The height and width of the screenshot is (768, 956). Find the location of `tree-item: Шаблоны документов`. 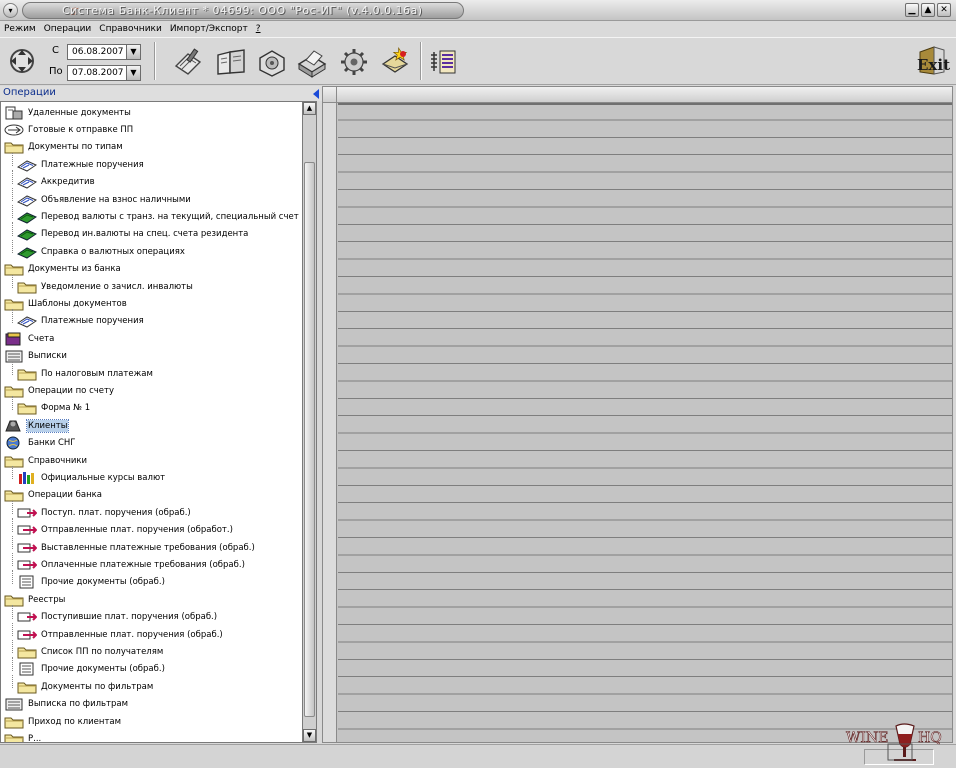

tree-item: Шаблоны документов is located at coordinates (66, 303).